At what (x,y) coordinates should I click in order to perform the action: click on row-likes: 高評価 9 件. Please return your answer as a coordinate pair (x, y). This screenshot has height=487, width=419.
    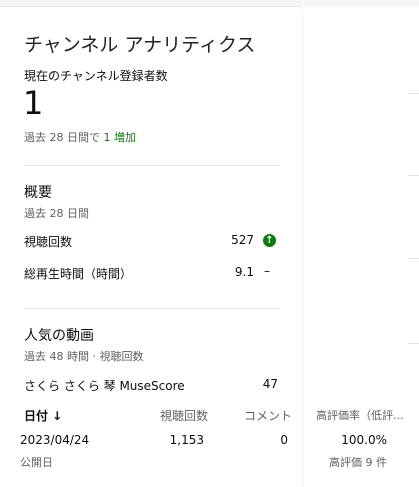
    Looking at the image, I should click on (358, 462).